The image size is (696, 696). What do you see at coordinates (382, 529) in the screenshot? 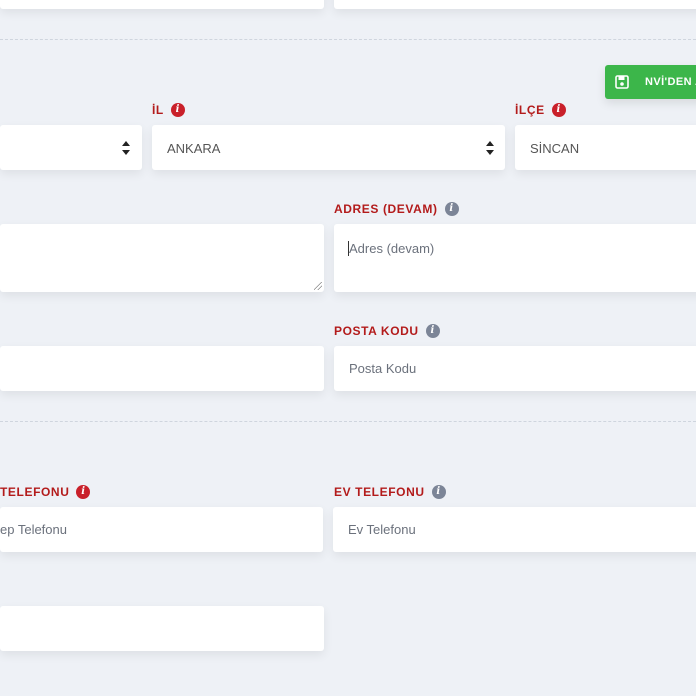
I see `ev-telefonu-placeholder: Ev Telefonu` at bounding box center [382, 529].